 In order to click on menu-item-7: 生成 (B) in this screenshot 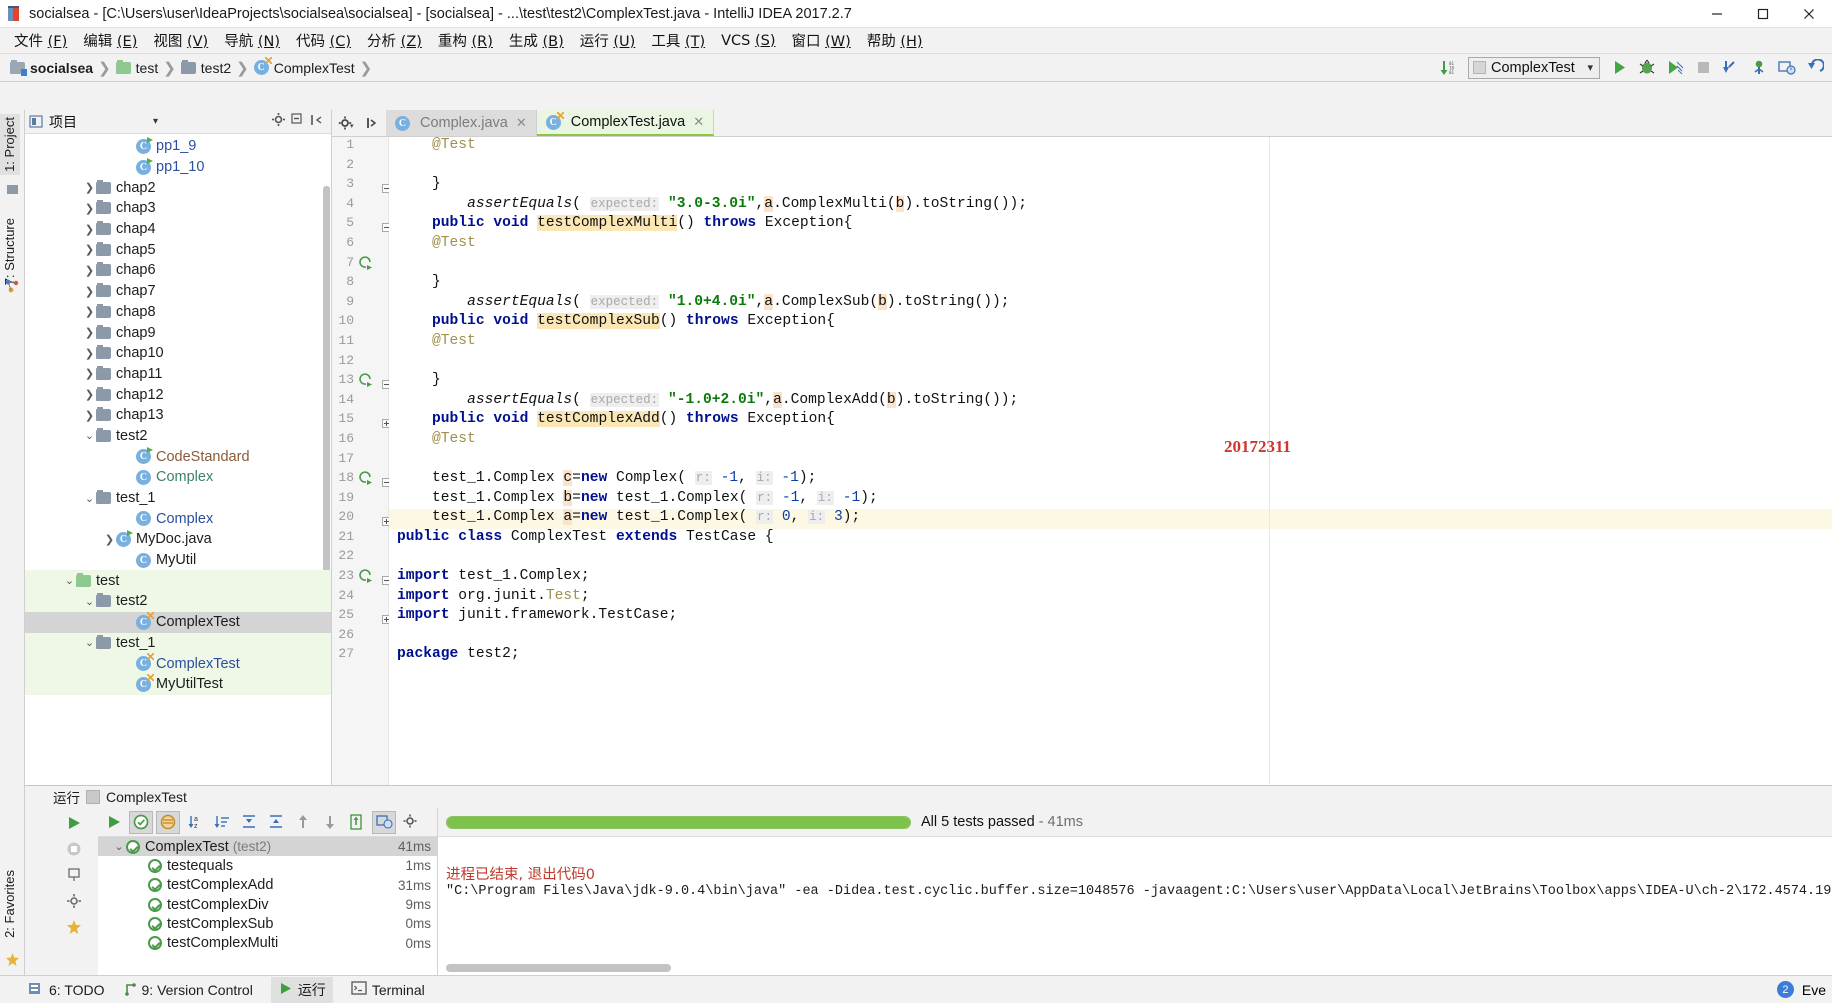, I will do `click(536, 40)`.